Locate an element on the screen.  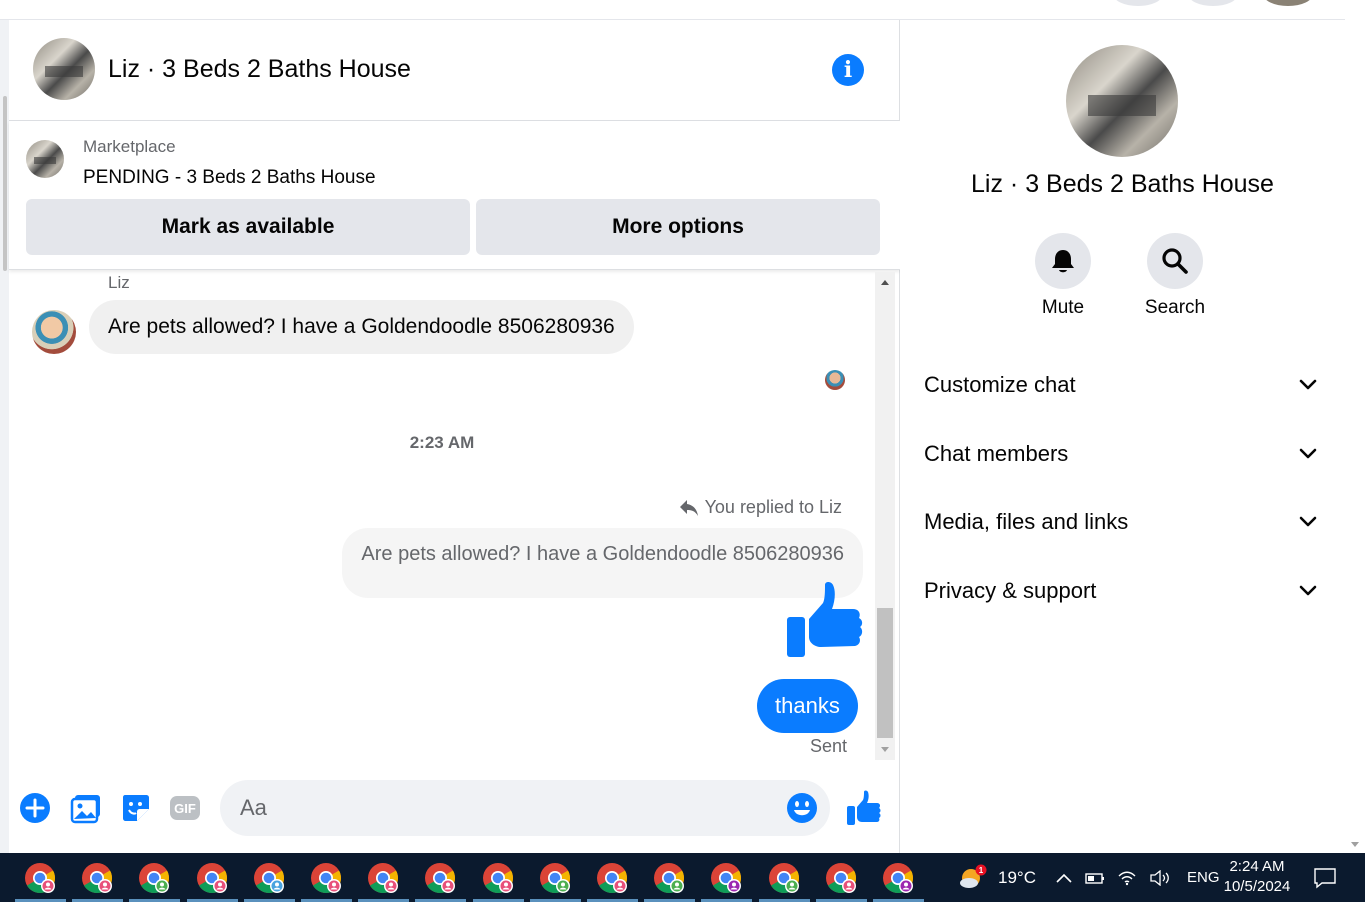
media-files-links-section: Media, files and links is located at coordinates (1121, 522).